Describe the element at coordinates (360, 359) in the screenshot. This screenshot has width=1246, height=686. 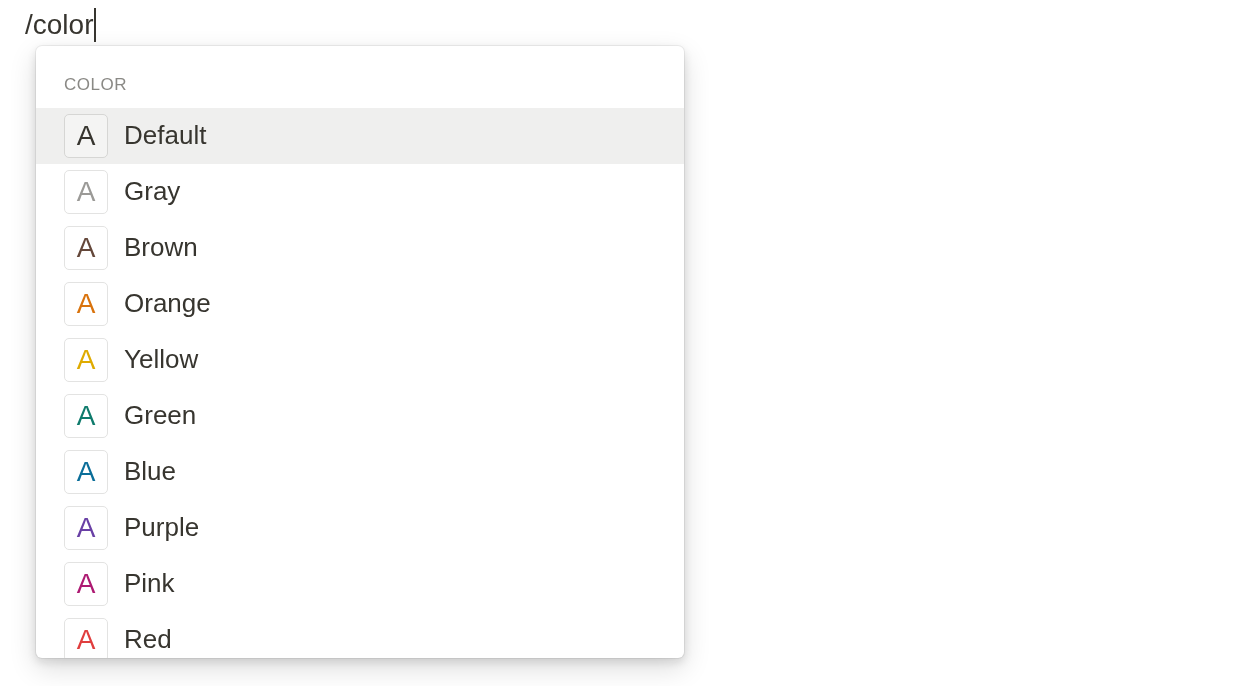
I see `menu-item: A Yellow` at that location.